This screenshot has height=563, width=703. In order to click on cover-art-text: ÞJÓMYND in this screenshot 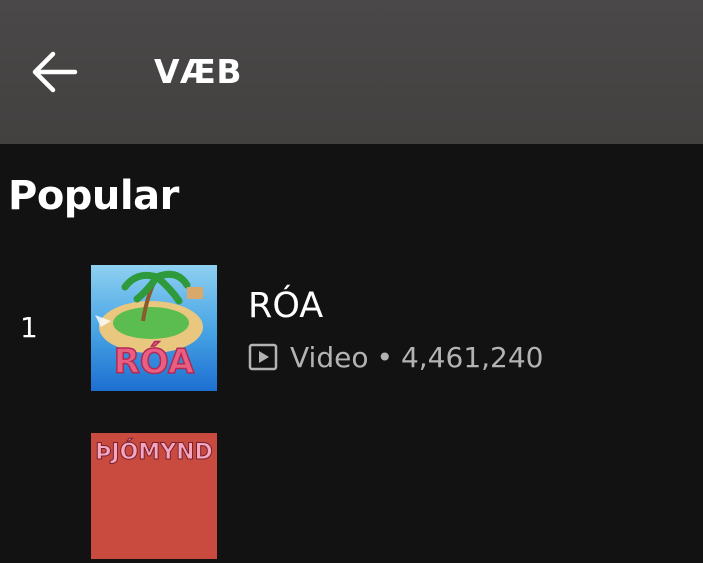, I will do `click(154, 452)`.